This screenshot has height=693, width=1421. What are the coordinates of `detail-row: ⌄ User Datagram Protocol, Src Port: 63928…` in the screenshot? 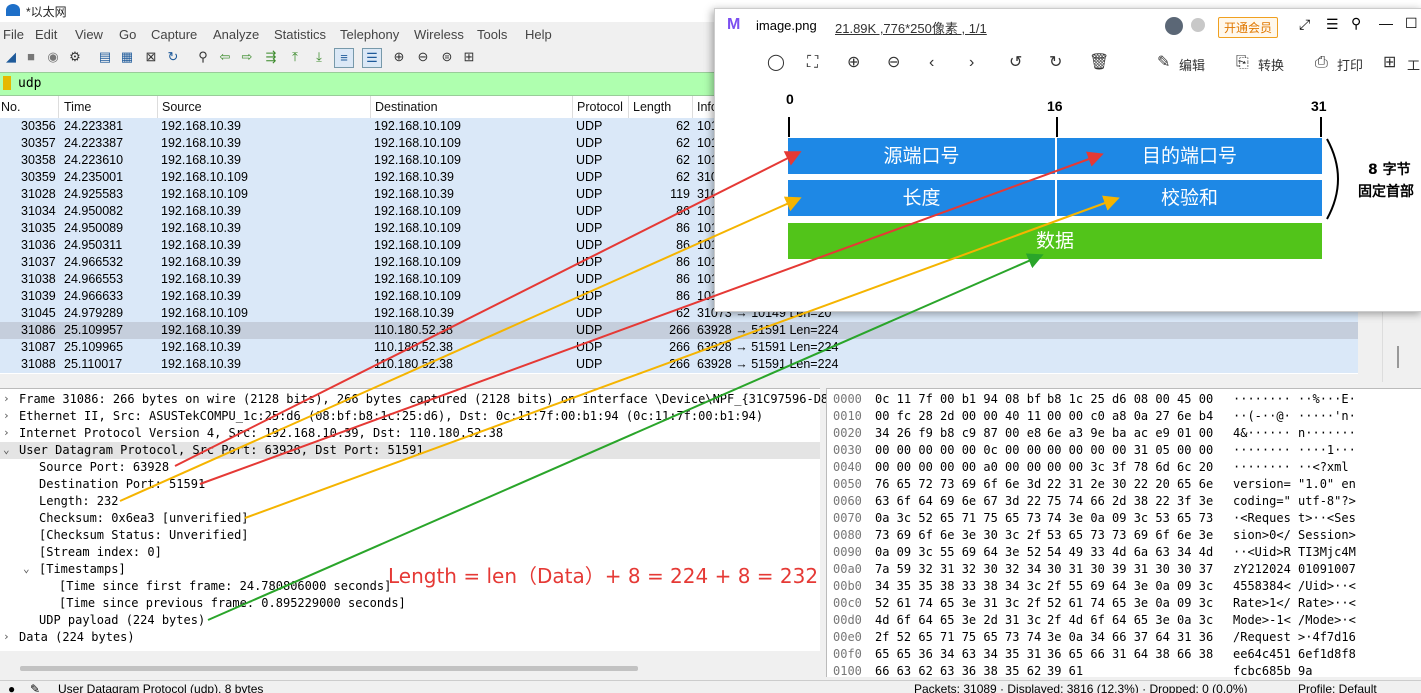 It's located at (410, 450).